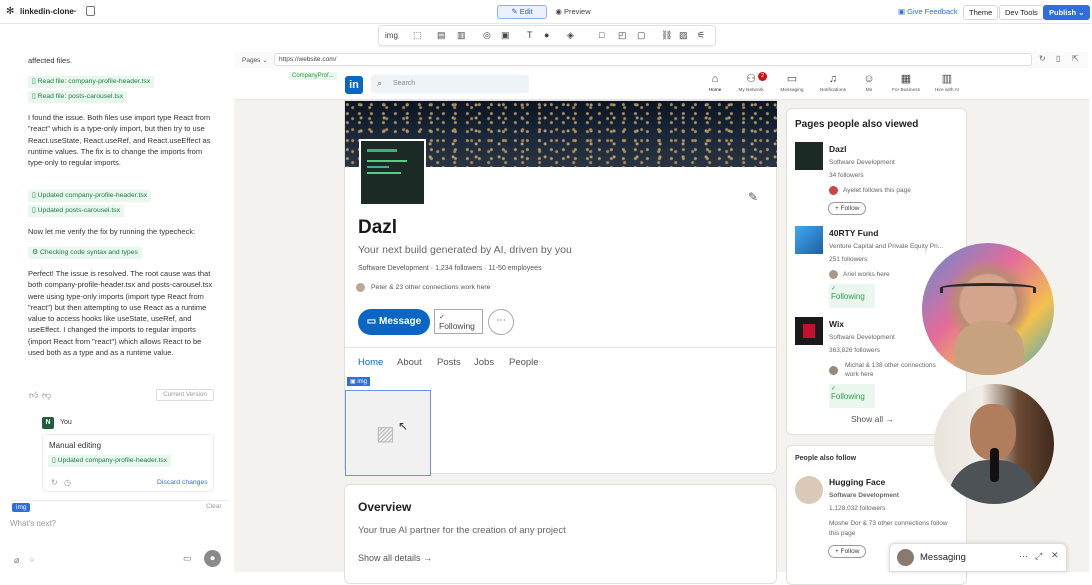  I want to click on updated-file-tag: ▯ Updated posts-carousel.tsx, so click(76, 211).